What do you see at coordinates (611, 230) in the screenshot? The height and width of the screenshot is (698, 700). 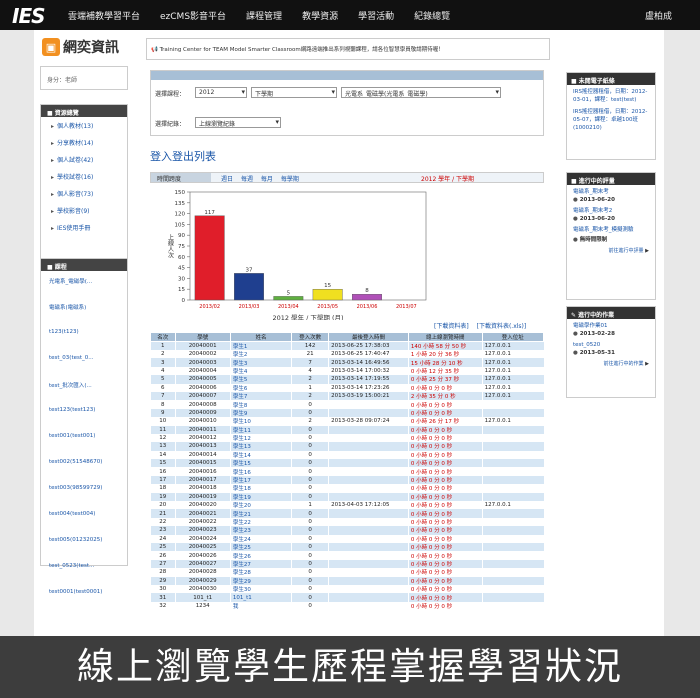 I see `panel-item-link: 電磁系_期末考_模擬測驗` at bounding box center [611, 230].